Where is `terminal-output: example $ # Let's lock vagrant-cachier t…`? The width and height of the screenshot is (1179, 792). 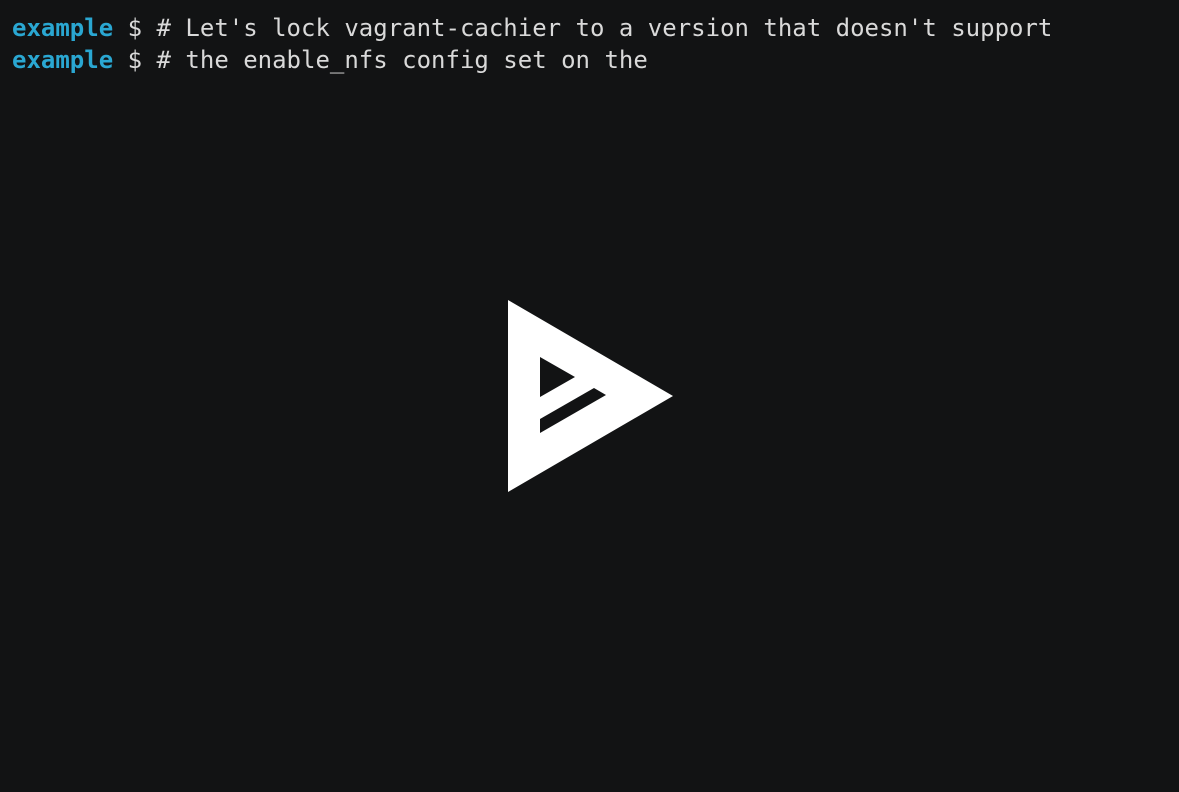
terminal-output: example $ # Let's lock vagrant-cachier t… is located at coordinates (532, 44).